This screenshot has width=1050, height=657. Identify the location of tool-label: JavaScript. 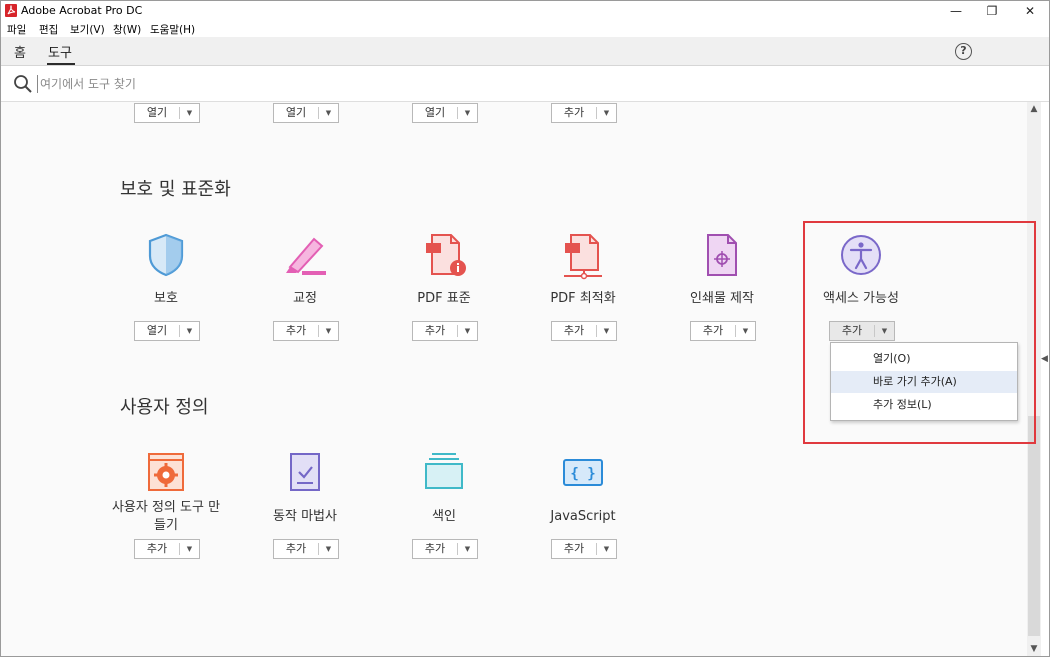
(583, 516).